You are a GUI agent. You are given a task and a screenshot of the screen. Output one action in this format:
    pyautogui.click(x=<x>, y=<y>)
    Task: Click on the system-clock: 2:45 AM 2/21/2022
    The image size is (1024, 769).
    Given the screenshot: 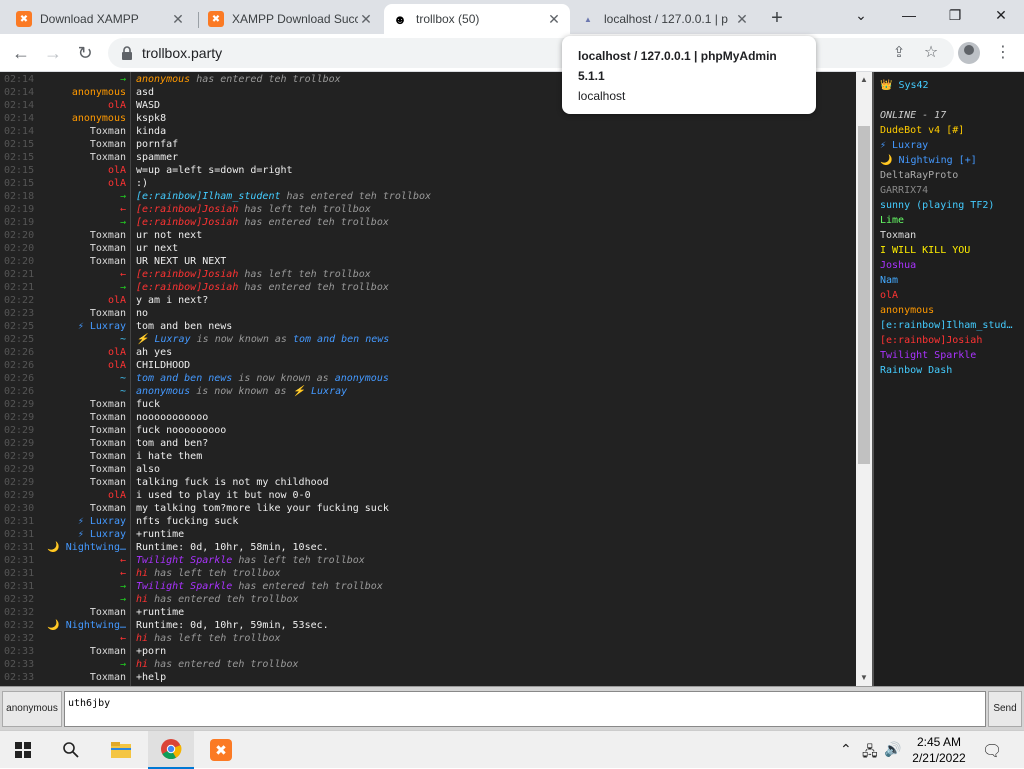 What is the action you would take?
    pyautogui.click(x=939, y=750)
    